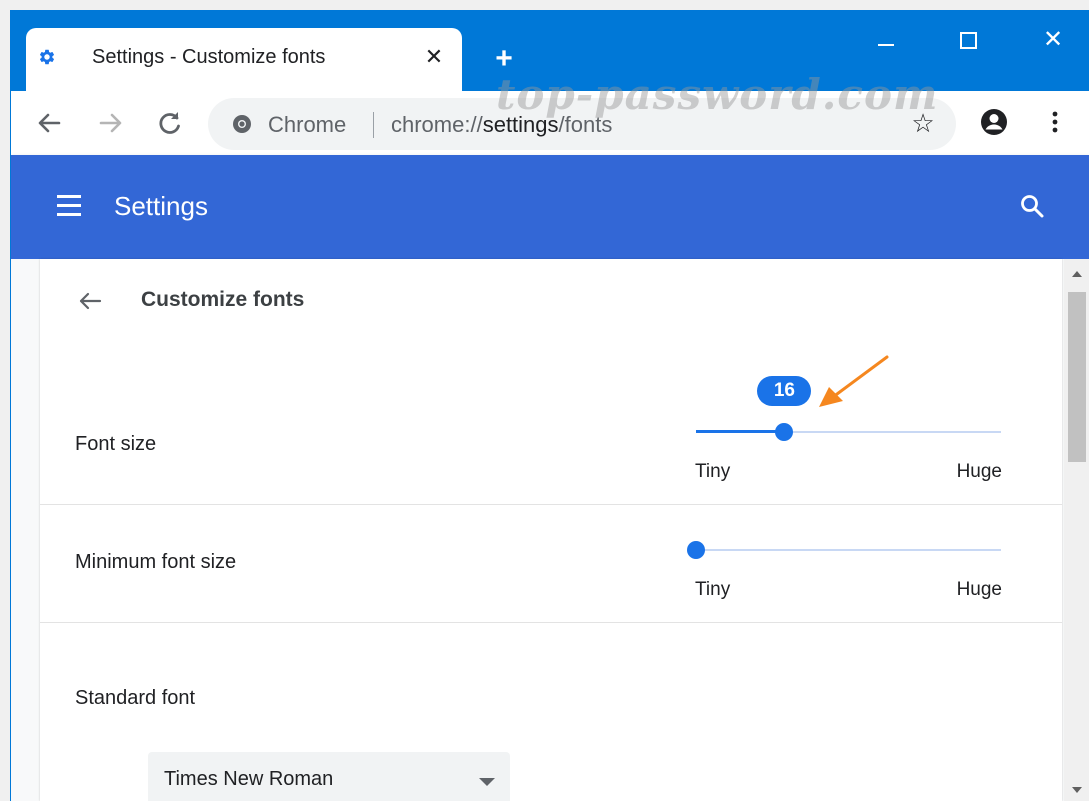  I want to click on window-close-button: ✕, so click(1053, 40).